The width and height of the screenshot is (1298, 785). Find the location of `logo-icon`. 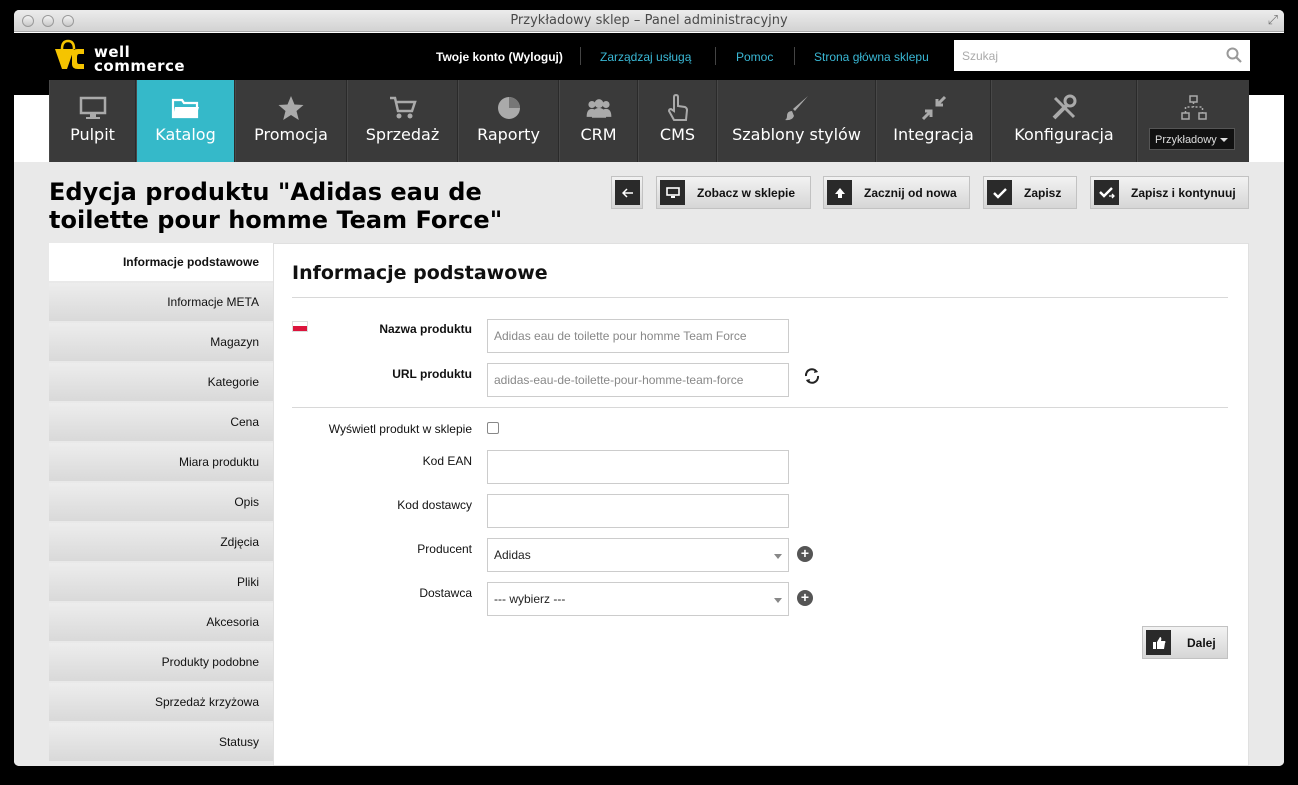

logo-icon is located at coordinates (69, 54).